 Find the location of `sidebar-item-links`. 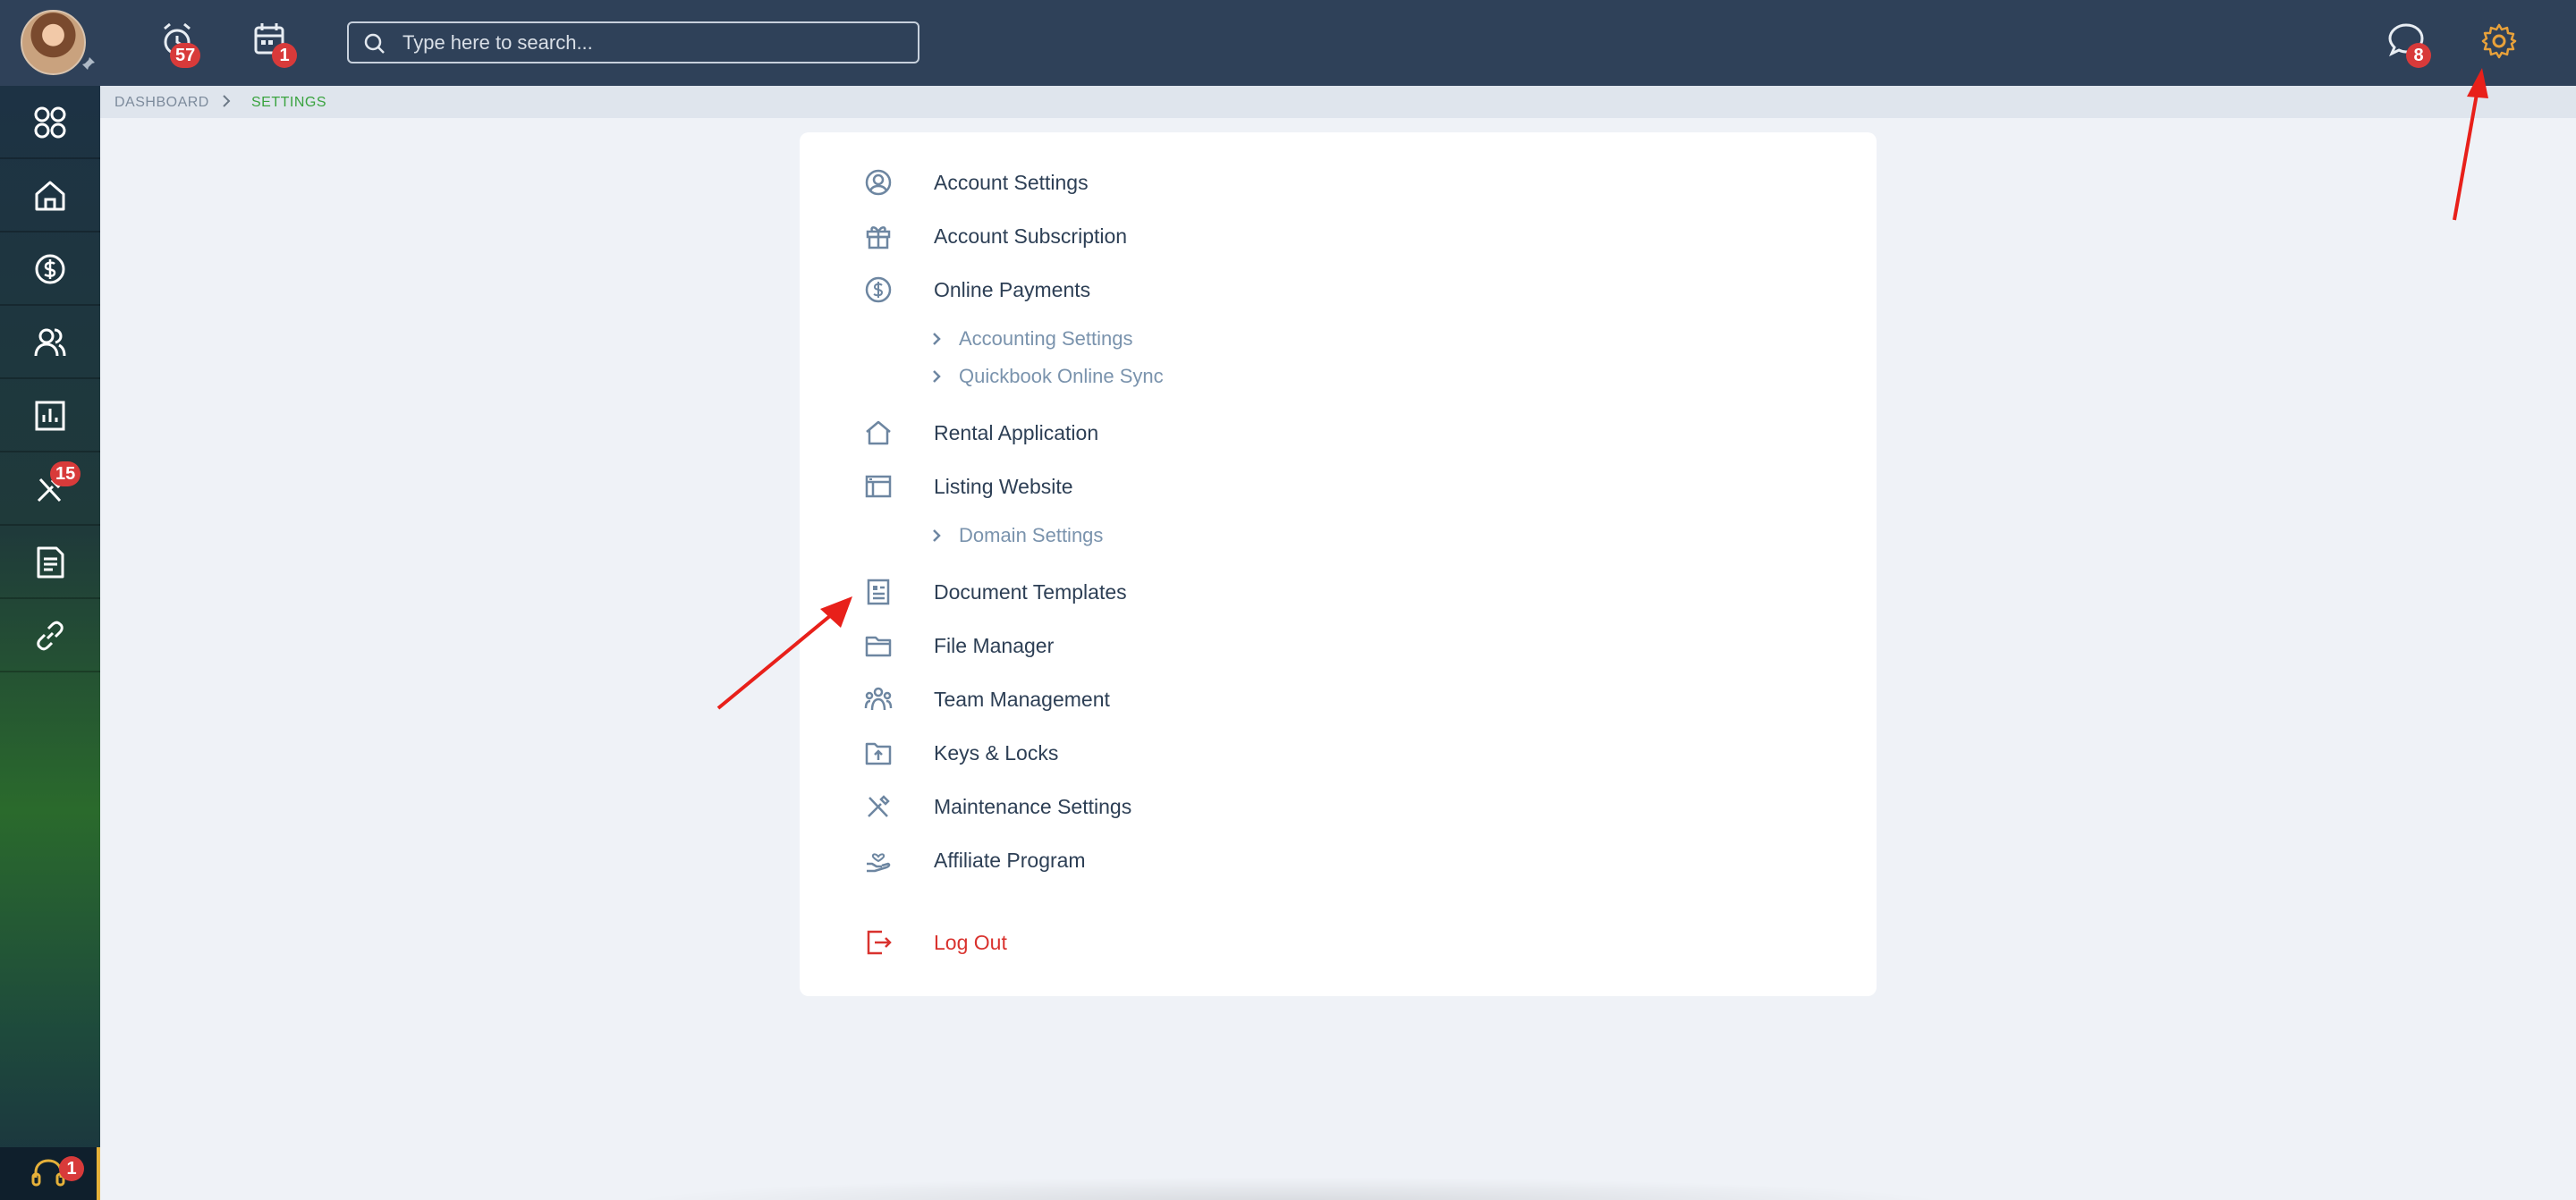

sidebar-item-links is located at coordinates (50, 635).